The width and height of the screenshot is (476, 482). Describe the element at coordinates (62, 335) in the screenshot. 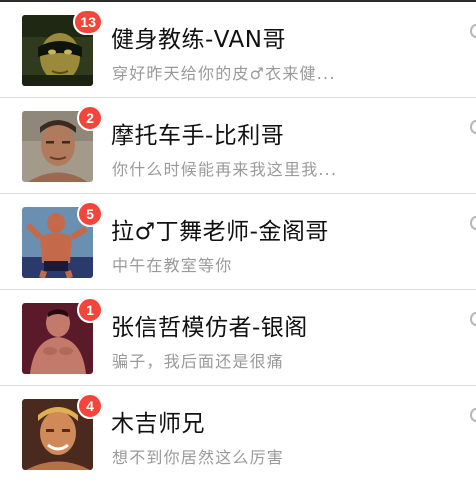

I see `avatar-container: 1` at that location.